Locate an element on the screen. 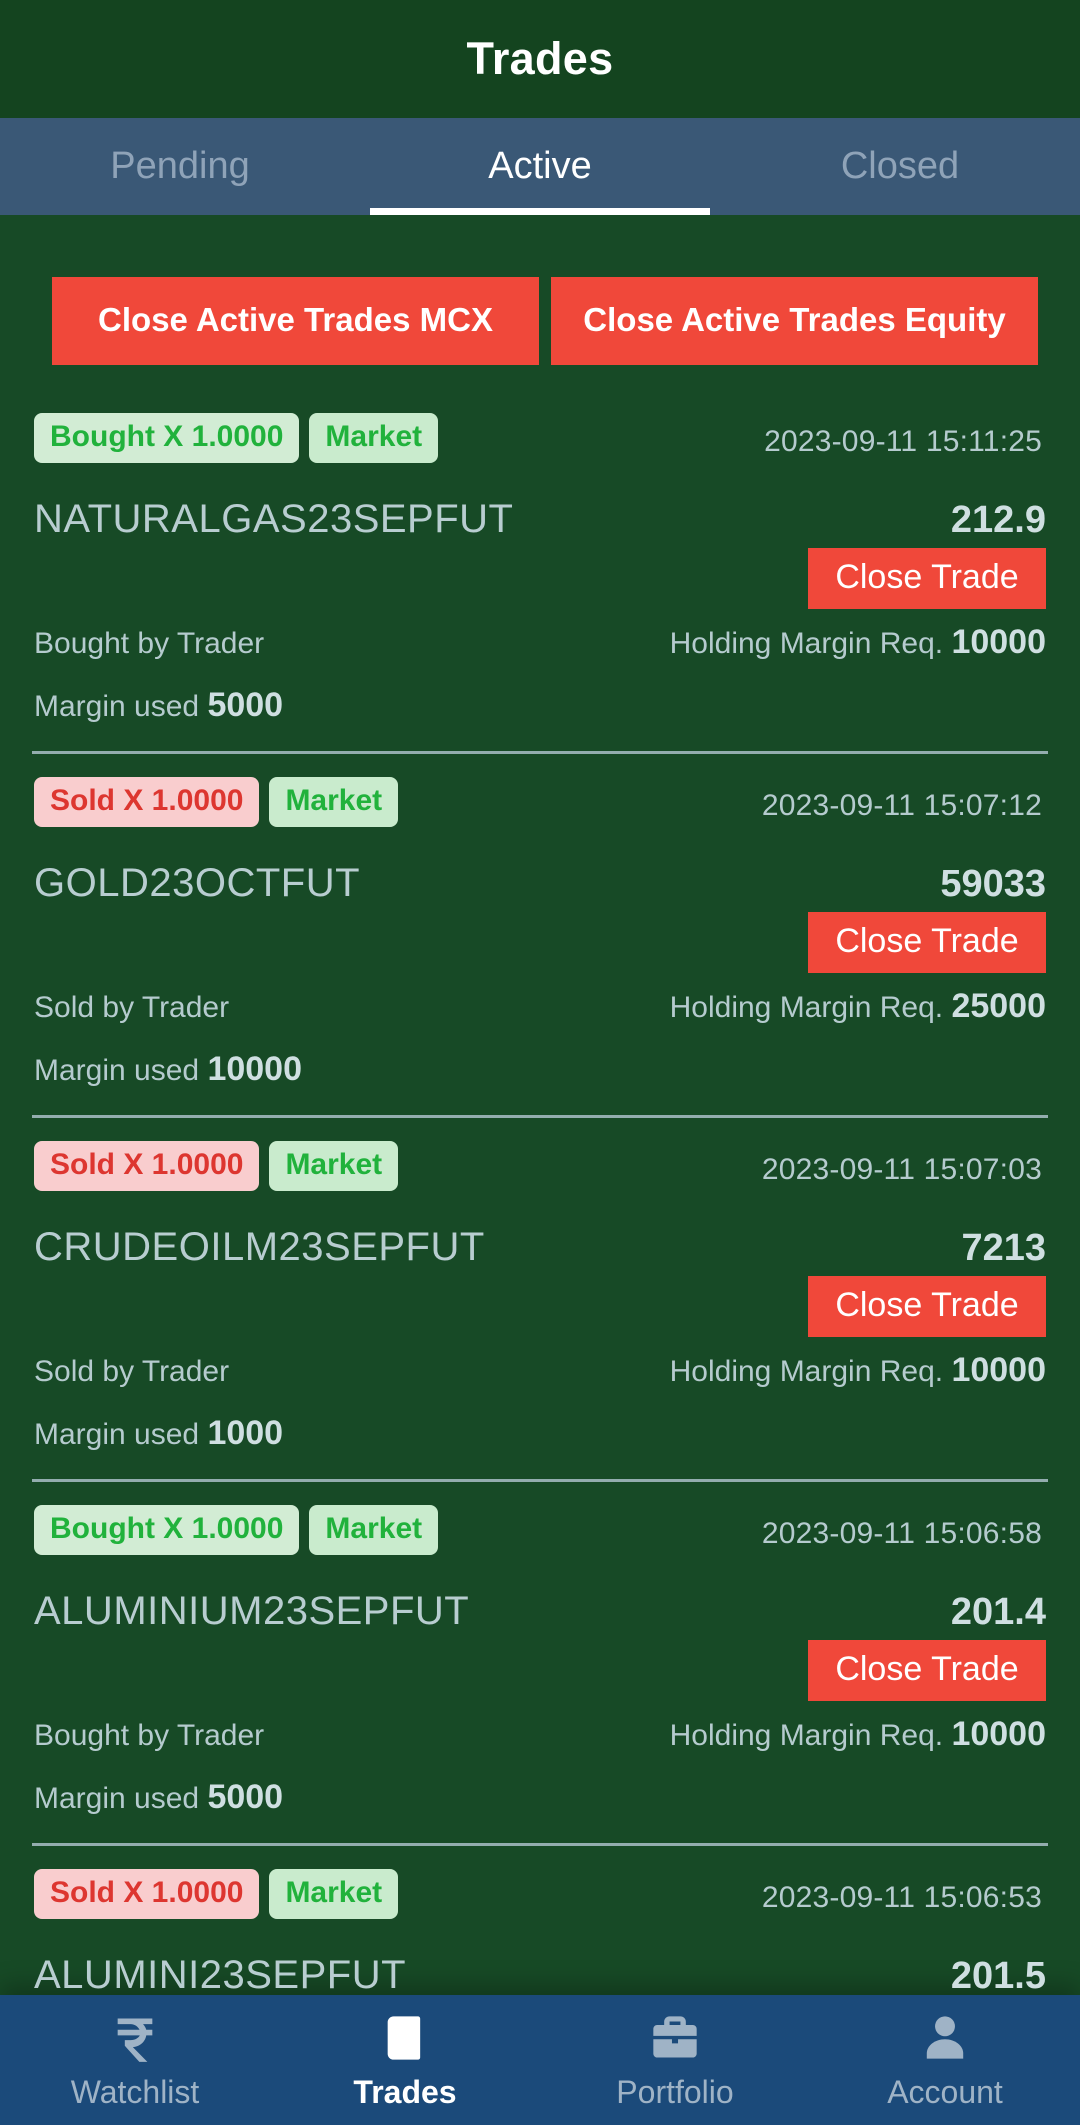 The height and width of the screenshot is (2125, 1080). nav-item-label: Account is located at coordinates (945, 2092).